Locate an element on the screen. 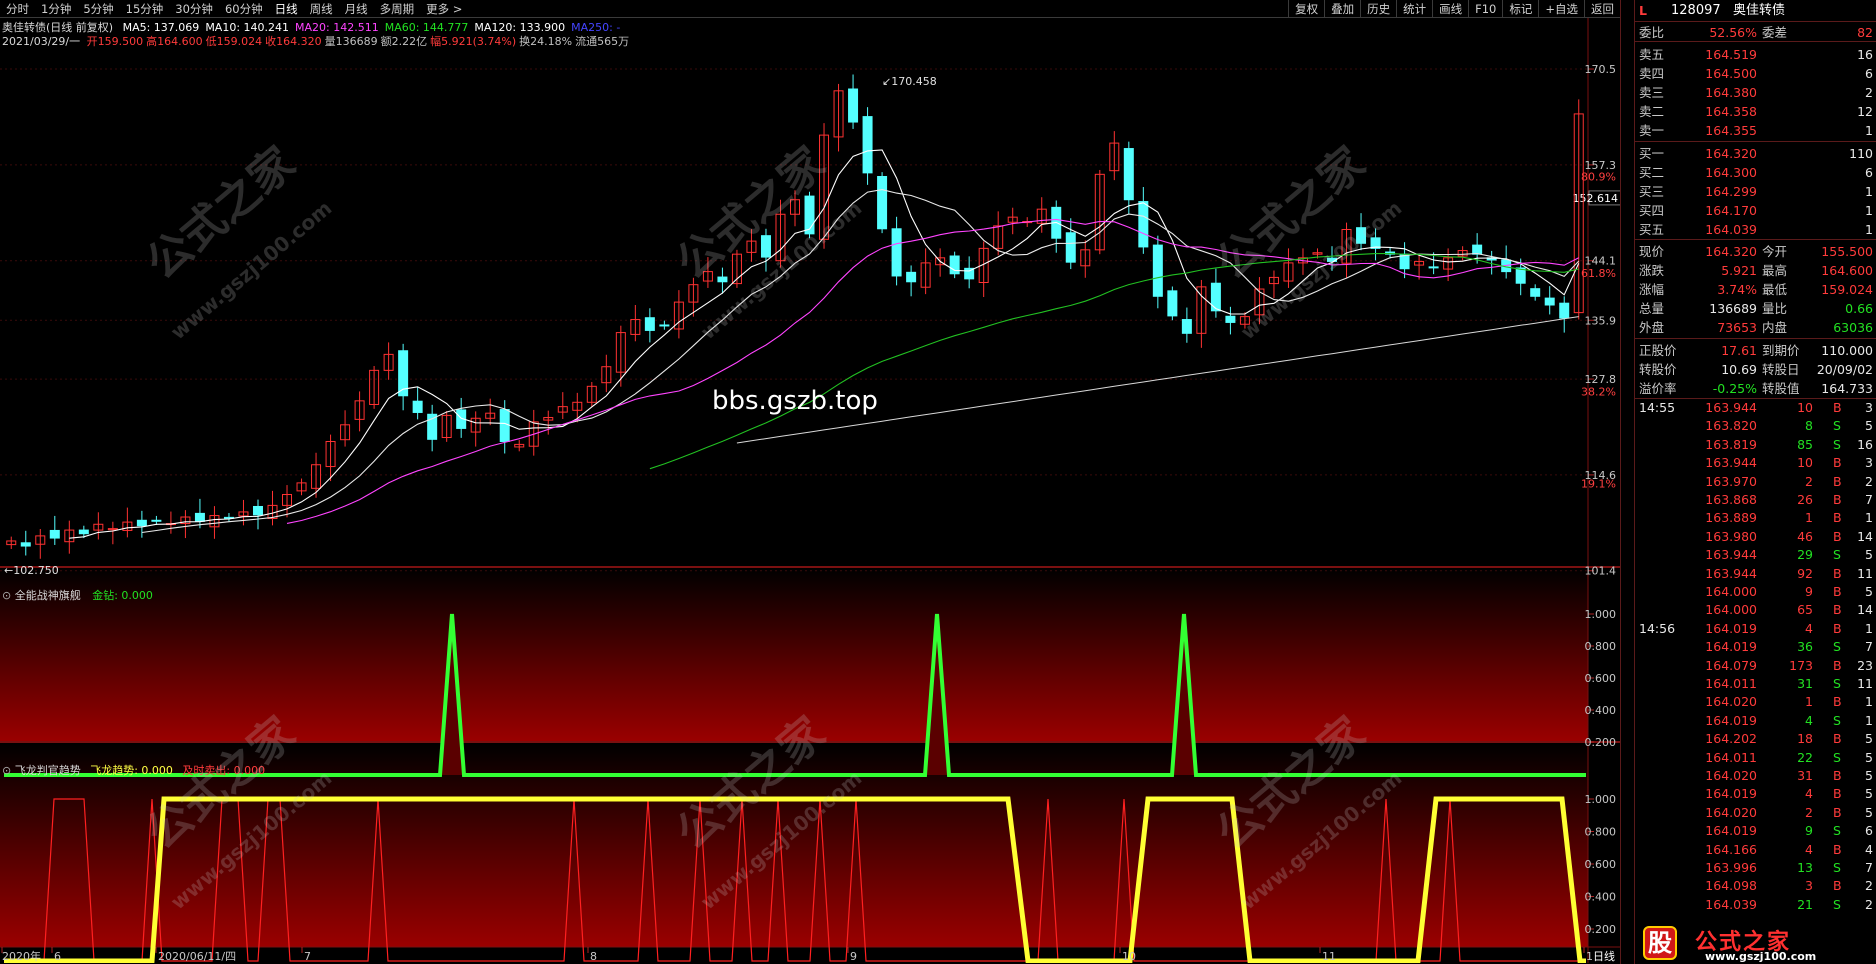 The height and width of the screenshot is (964, 1876). quote-row: 买一 164.320 110 is located at coordinates (1755, 153).